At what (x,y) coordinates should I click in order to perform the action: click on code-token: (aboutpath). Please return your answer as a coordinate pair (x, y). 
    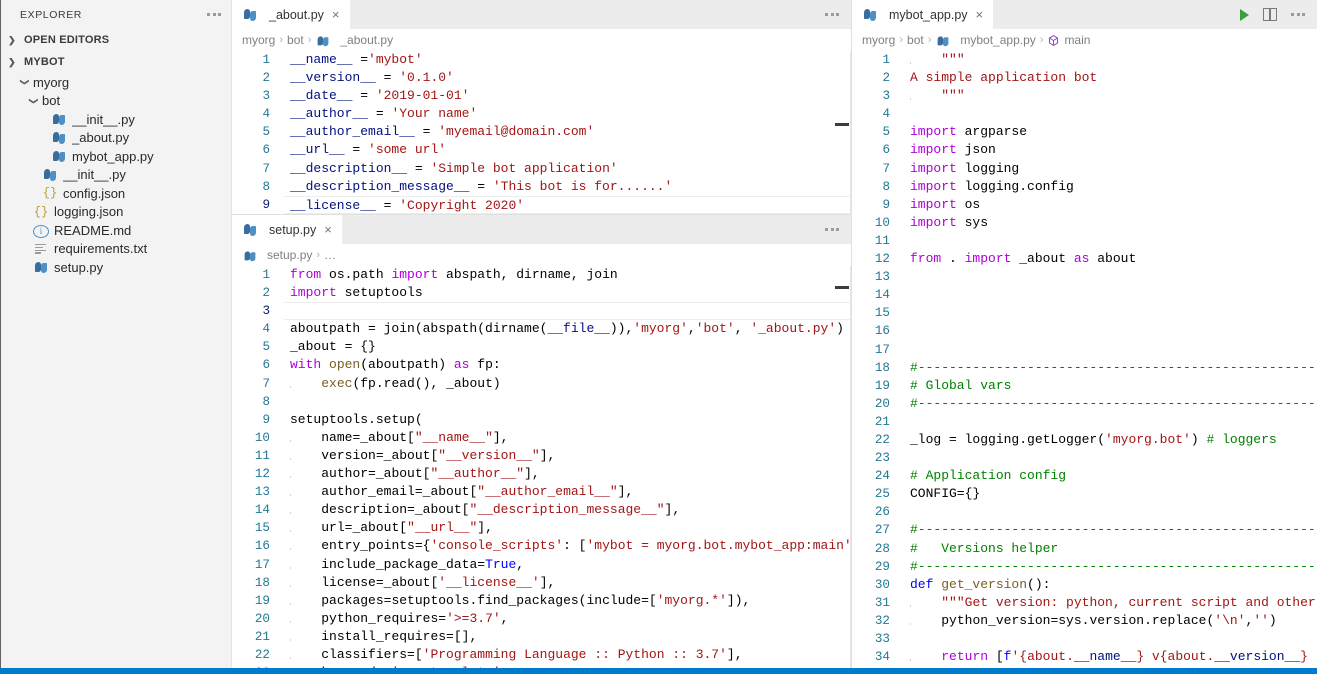
    Looking at the image, I should click on (407, 365).